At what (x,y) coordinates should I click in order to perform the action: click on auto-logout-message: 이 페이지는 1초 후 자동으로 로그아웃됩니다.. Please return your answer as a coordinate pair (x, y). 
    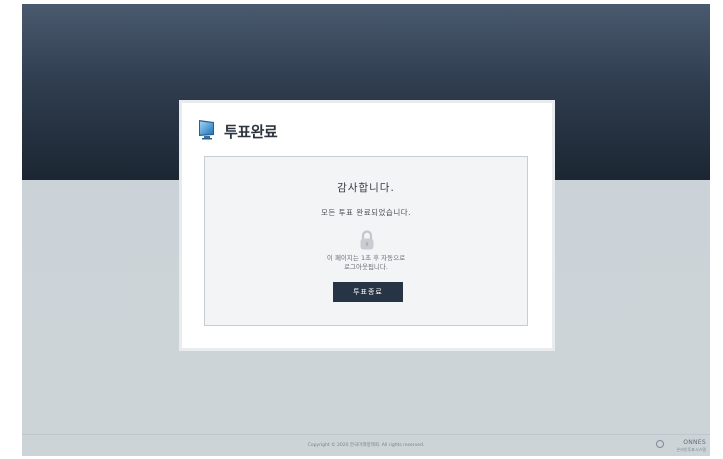
    Looking at the image, I should click on (366, 263).